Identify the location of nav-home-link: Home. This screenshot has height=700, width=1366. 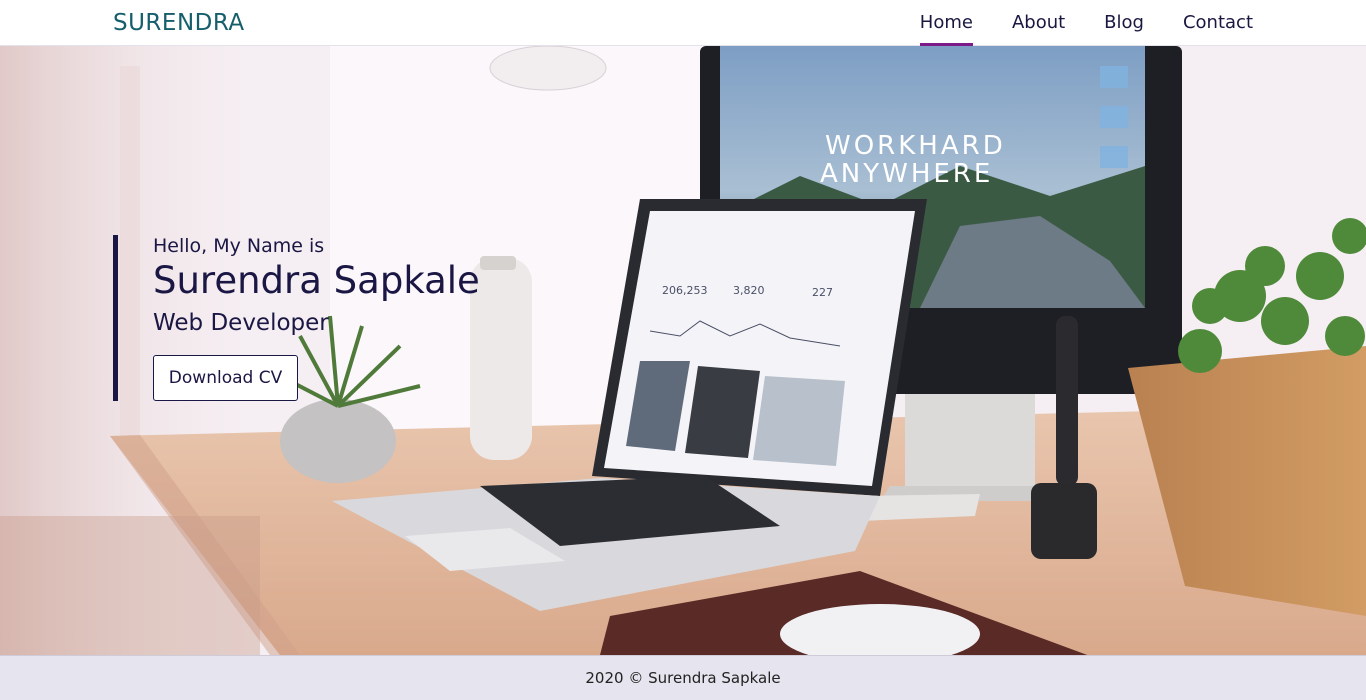
(946, 23).